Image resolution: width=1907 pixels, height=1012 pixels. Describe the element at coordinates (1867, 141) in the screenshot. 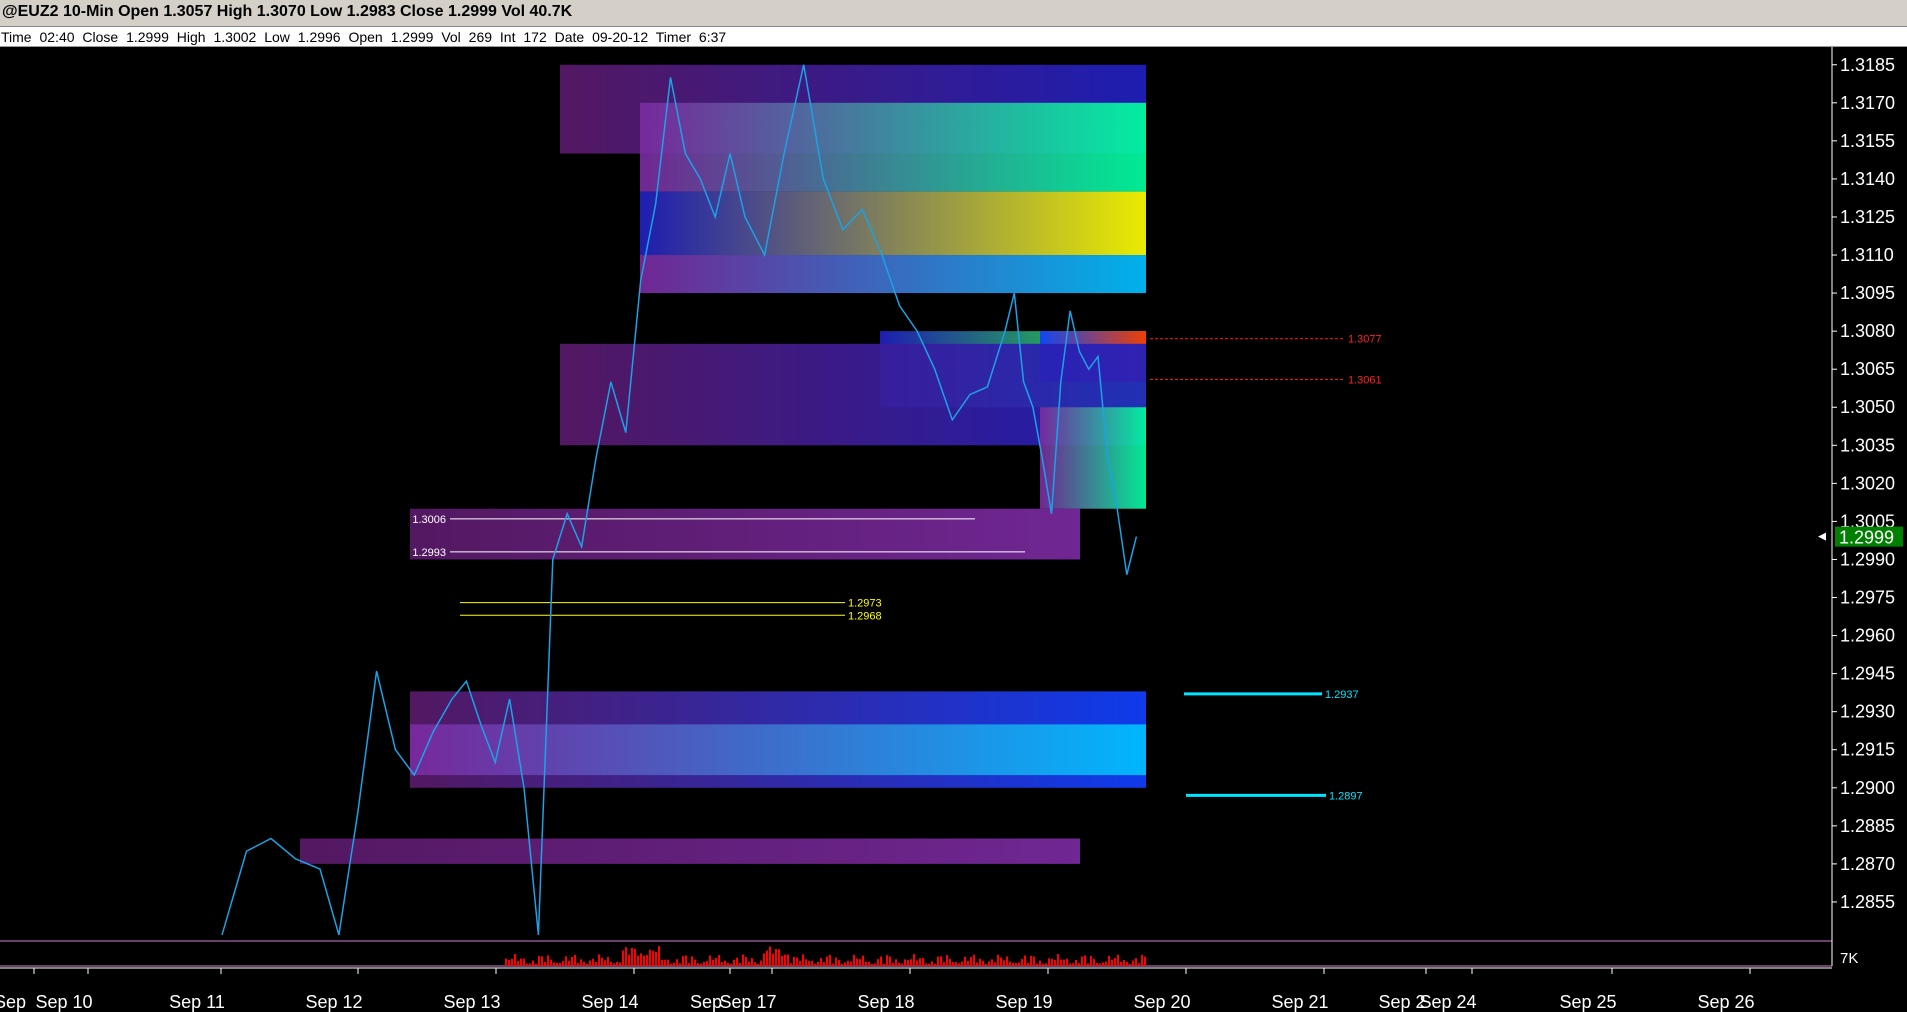

I see `y-tick-label: 1.3155` at that location.